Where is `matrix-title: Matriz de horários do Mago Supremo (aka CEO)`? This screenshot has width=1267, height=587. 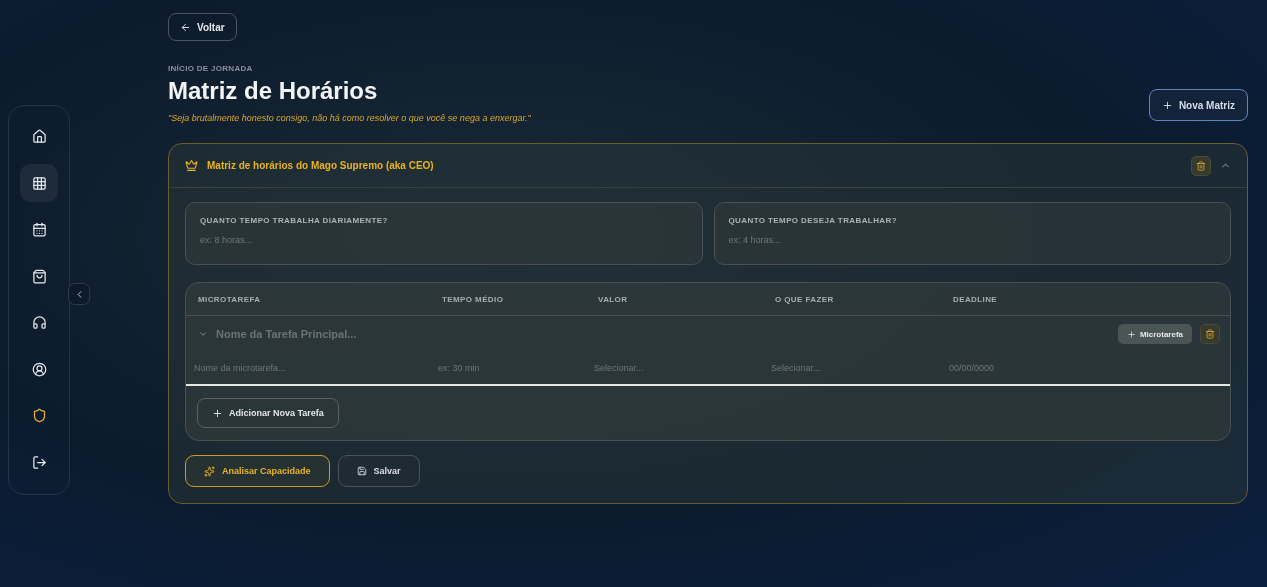 matrix-title: Matriz de horários do Mago Supremo (aka CEO) is located at coordinates (321, 165).